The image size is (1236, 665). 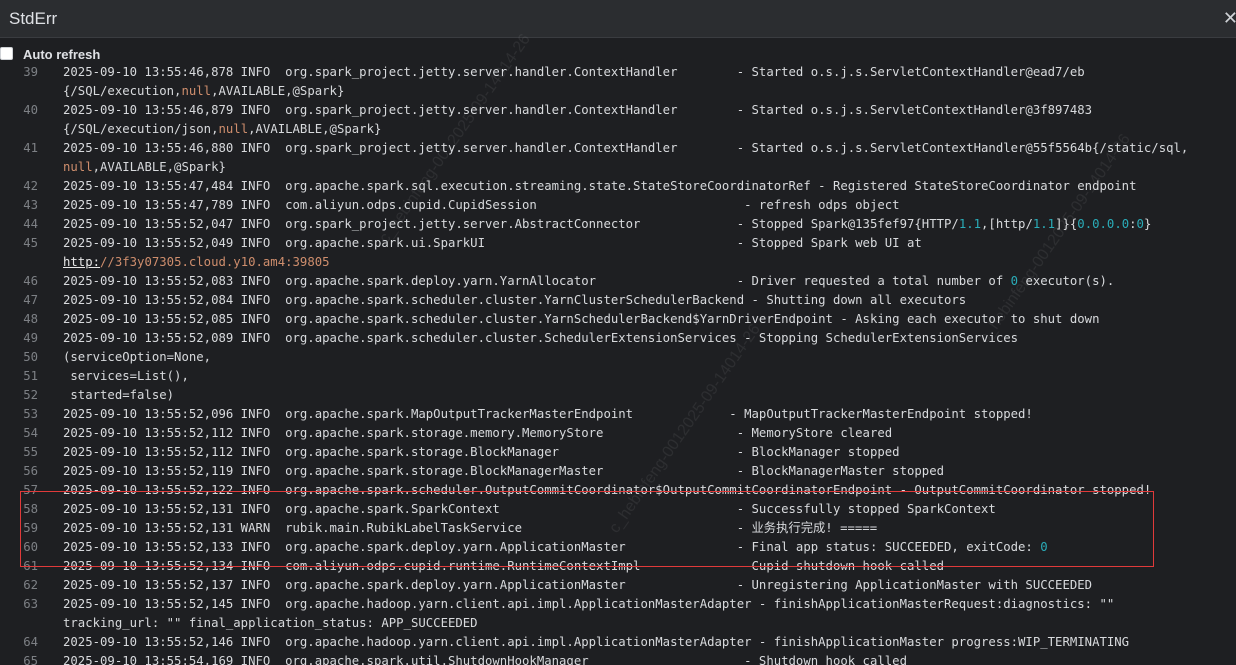 What do you see at coordinates (30, 357) in the screenshot?
I see `line-number: 50` at bounding box center [30, 357].